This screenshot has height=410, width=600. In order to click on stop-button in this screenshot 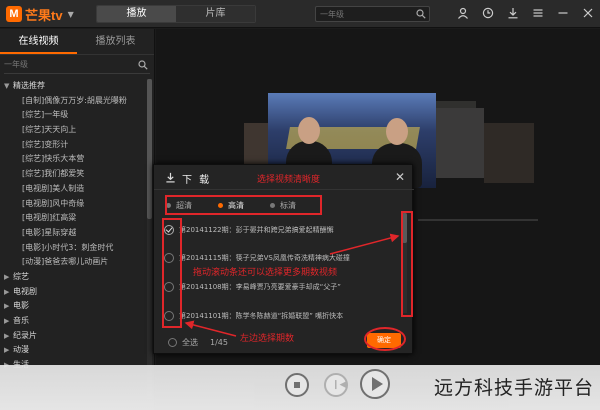, I will do `click(297, 385)`.